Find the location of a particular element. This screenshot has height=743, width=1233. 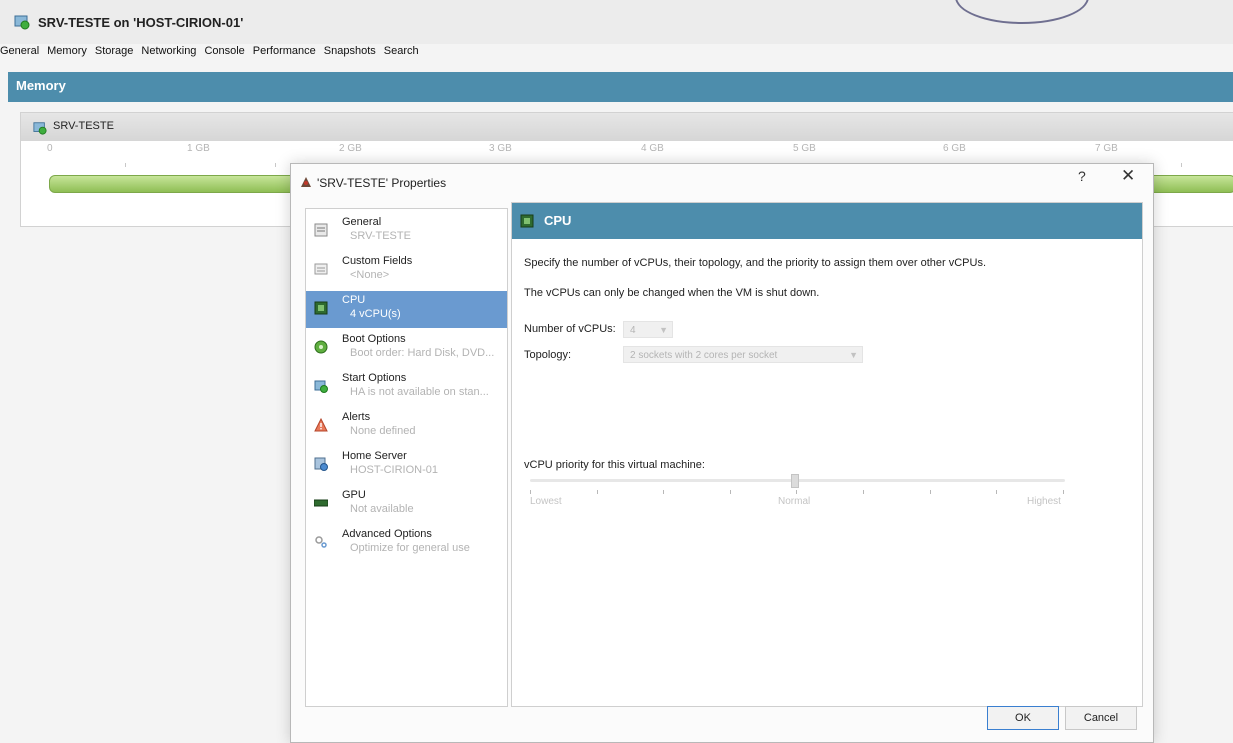

stamp-watermark is located at coordinates (1022, 12).